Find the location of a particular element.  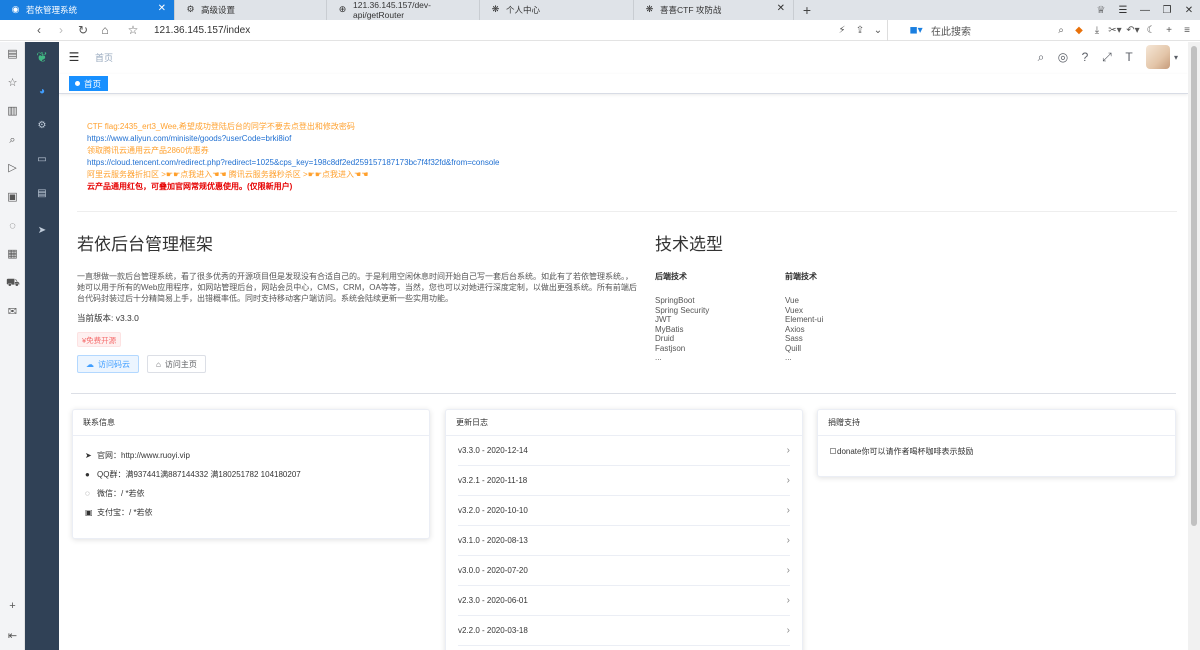

notes-icon: ▦ is located at coordinates (12, 254).